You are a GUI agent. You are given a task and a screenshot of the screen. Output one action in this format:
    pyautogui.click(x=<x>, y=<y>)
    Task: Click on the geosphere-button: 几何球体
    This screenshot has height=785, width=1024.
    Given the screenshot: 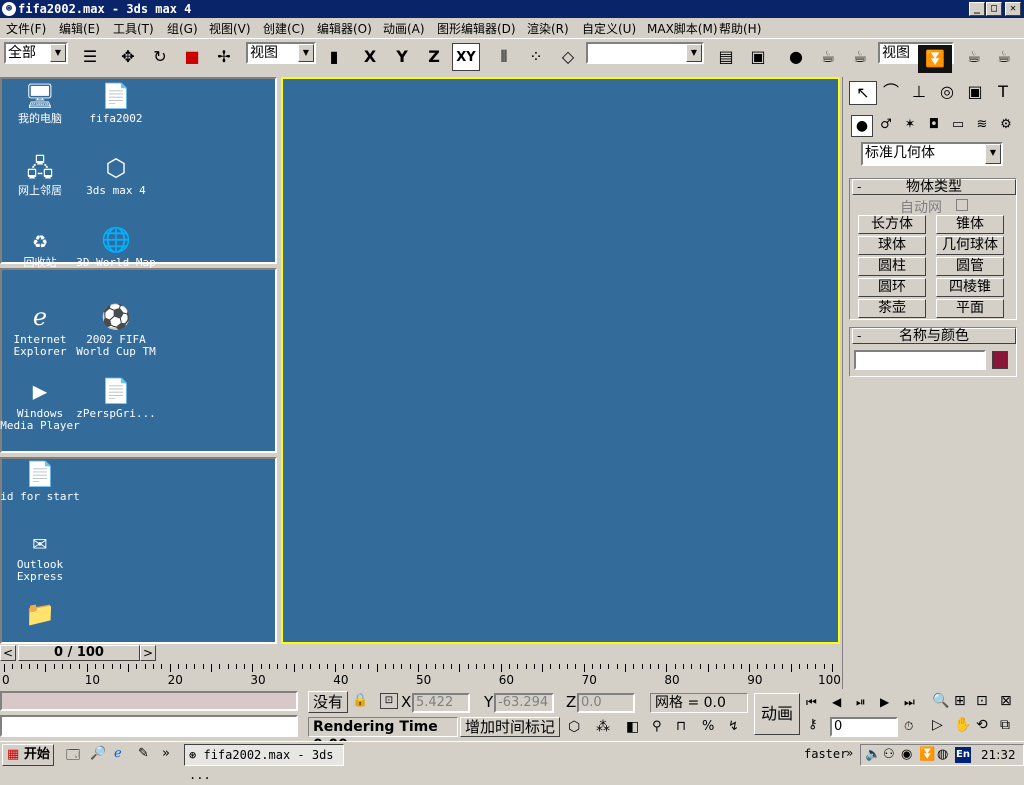 What is the action you would take?
    pyautogui.click(x=970, y=245)
    